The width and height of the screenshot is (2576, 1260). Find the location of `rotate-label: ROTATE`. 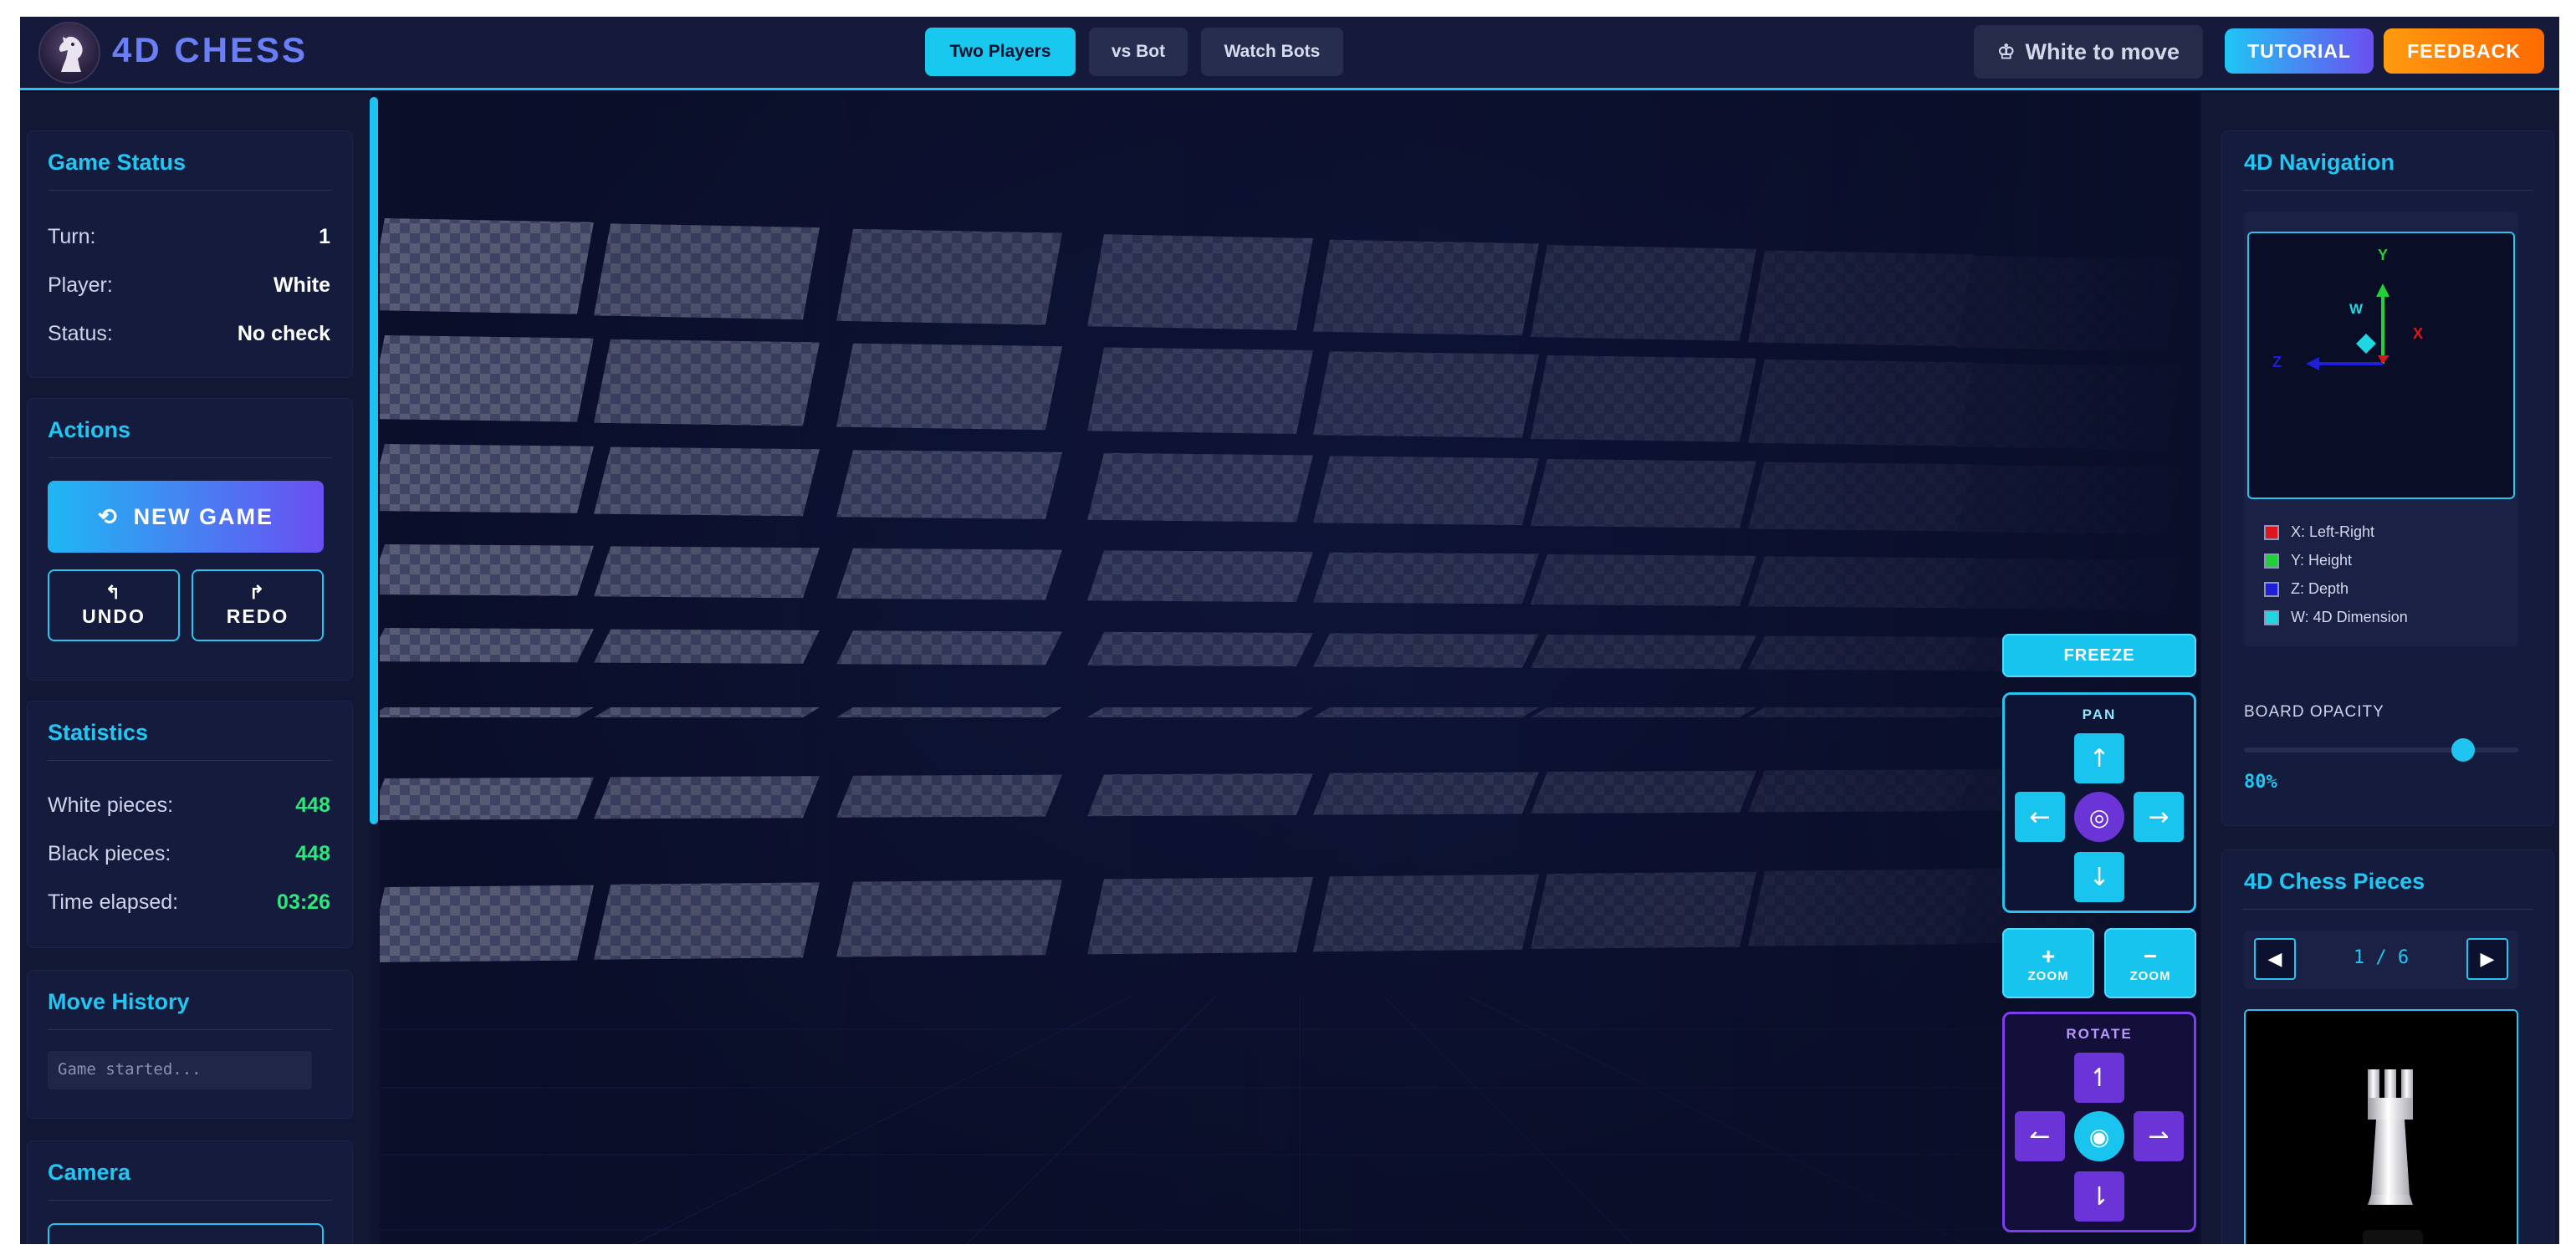

rotate-label: ROTATE is located at coordinates (2099, 1034).